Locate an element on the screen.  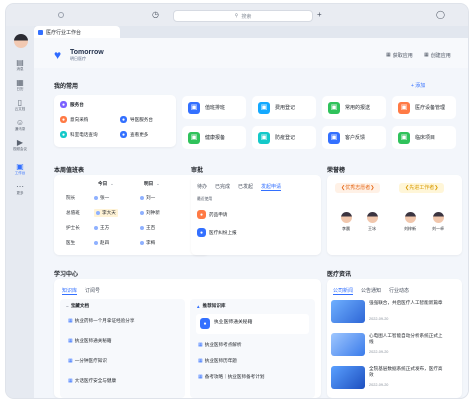
duty-title: 本周值班表 is located at coordinates (69, 171).